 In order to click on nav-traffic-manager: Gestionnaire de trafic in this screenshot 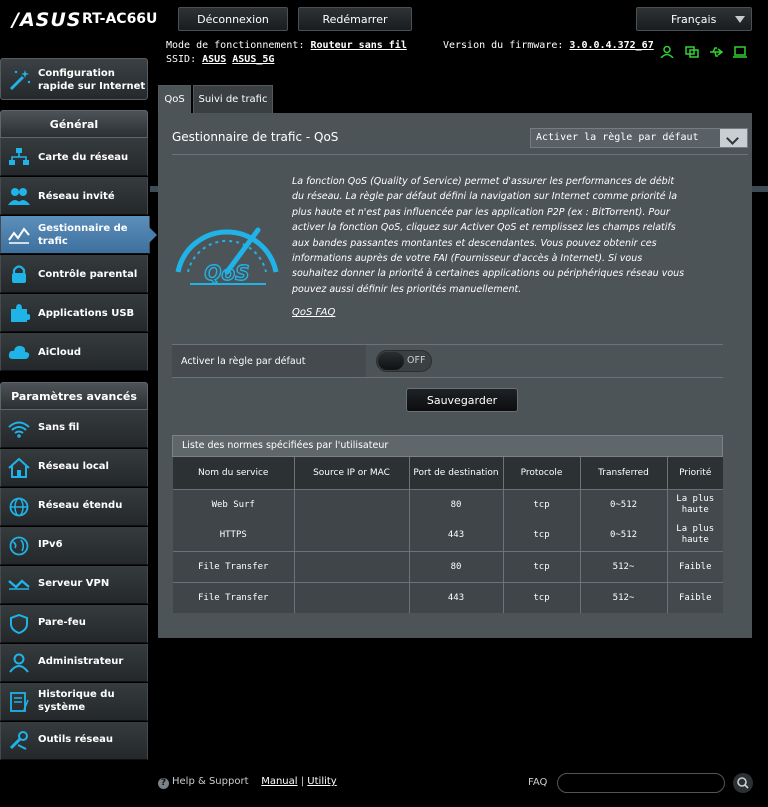, I will do `click(78, 235)`.